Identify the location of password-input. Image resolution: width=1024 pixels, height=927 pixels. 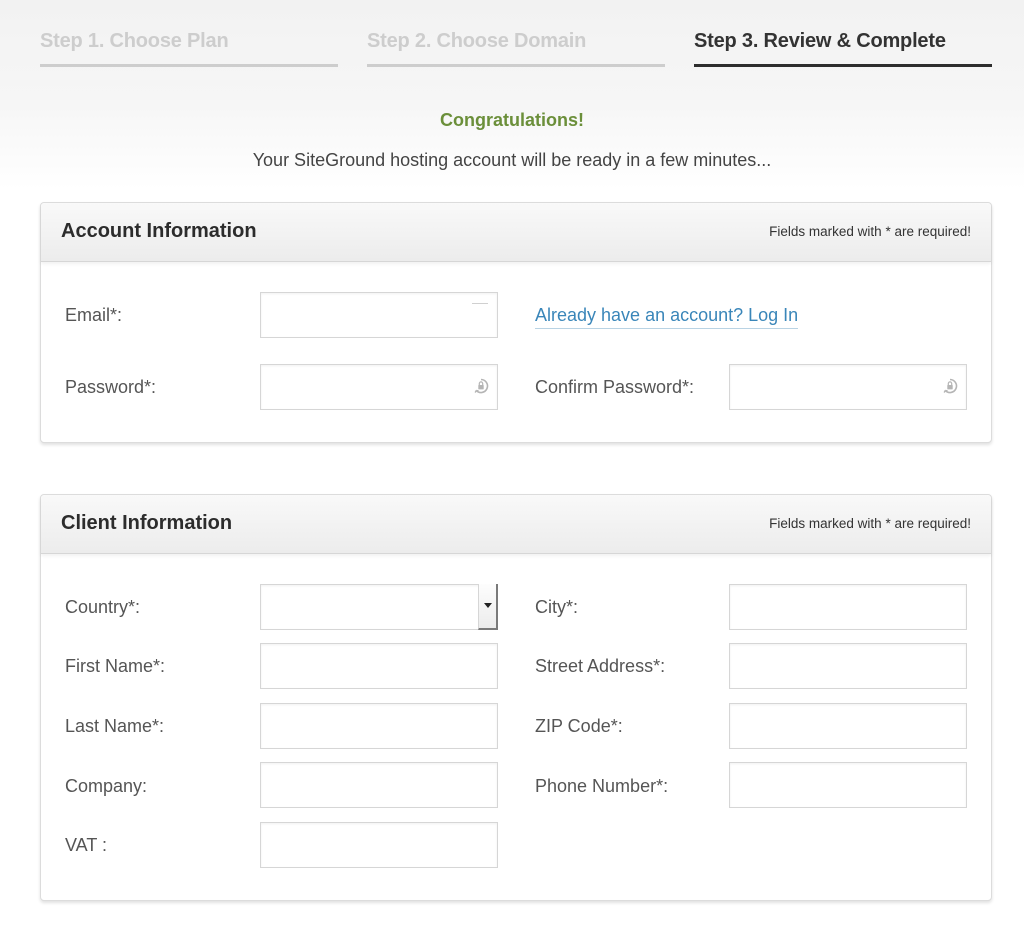
(379, 387).